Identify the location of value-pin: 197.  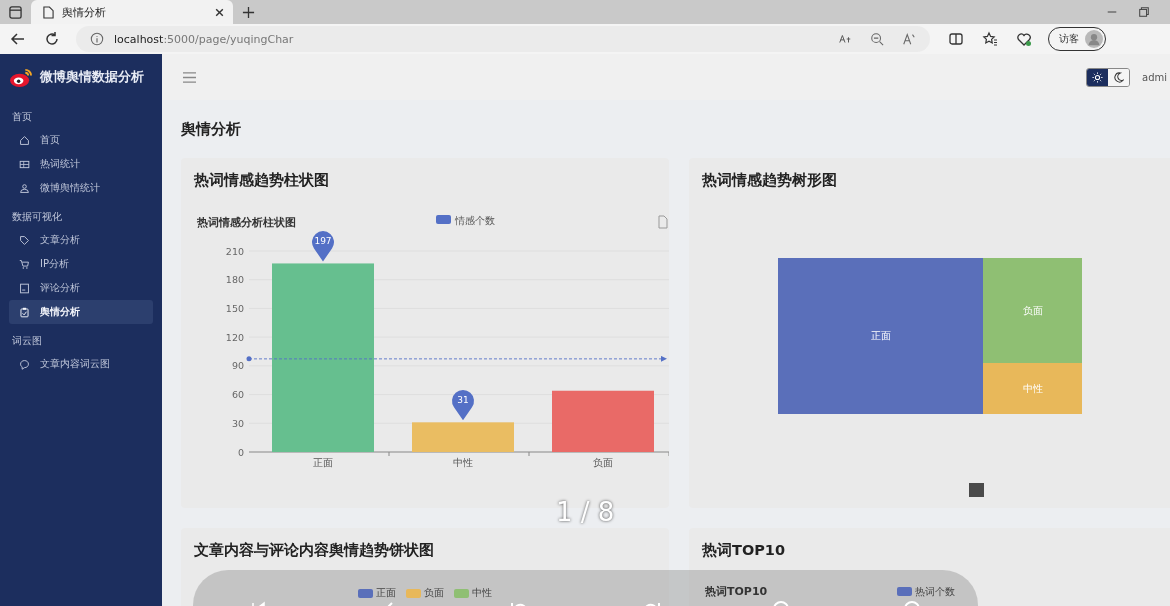
(323, 246).